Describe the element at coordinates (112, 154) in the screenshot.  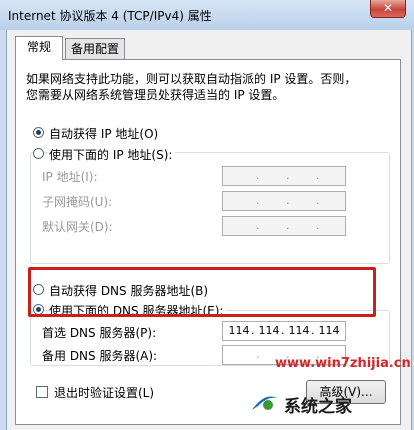
I see `ip-manual-label: 使用下面的 IP 地址(S):` at that location.